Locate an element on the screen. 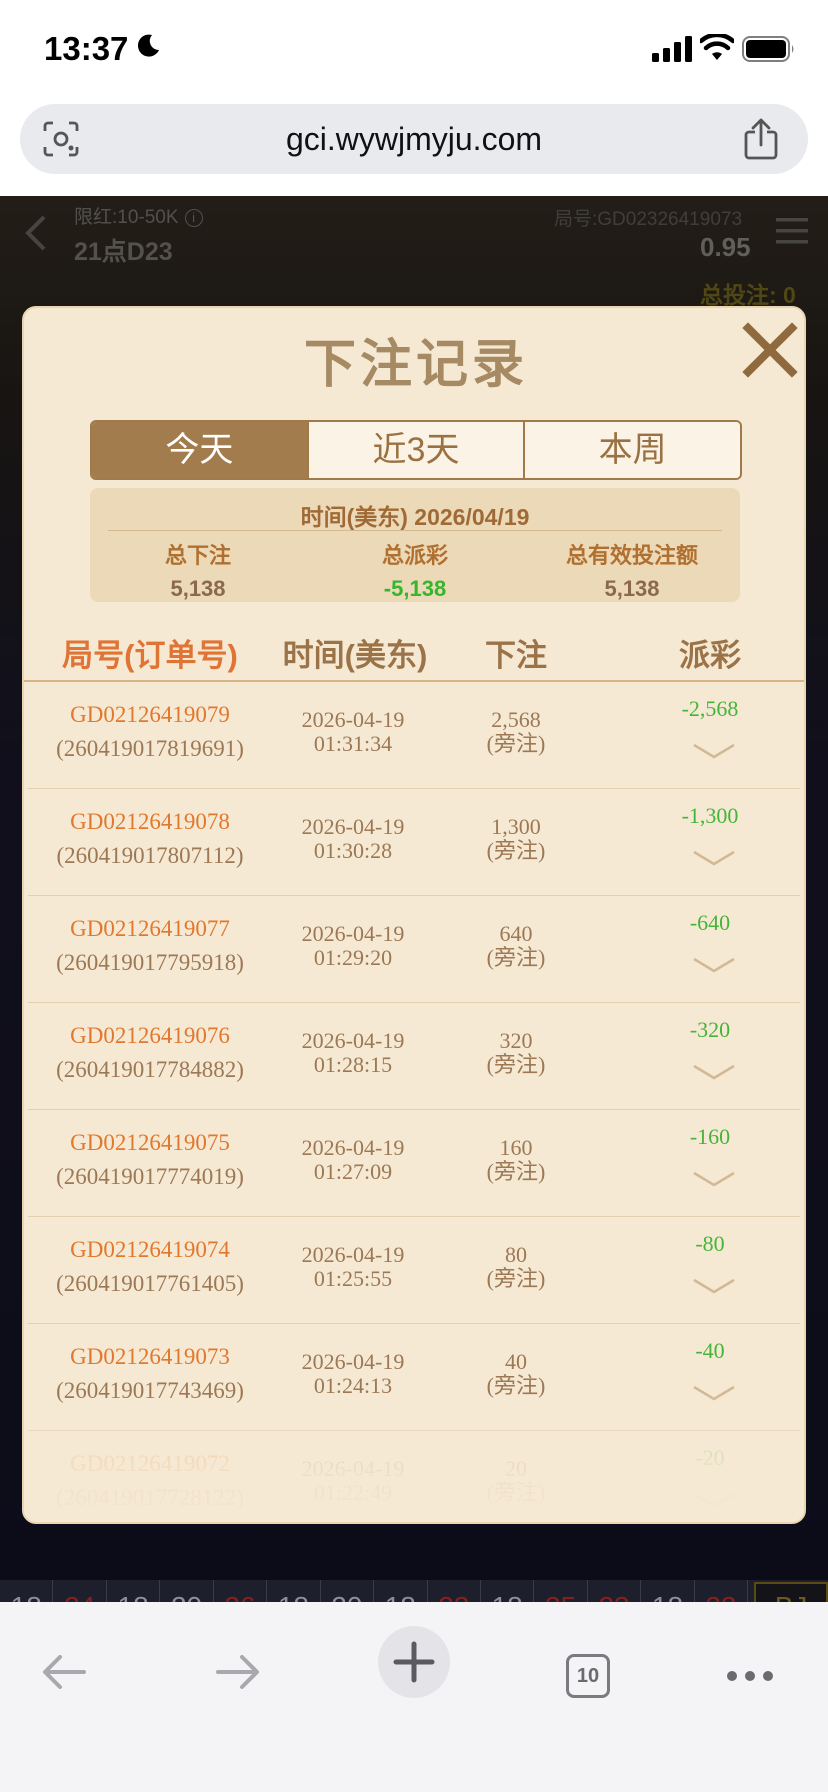  back-arrow-icon is located at coordinates (64, 1672).